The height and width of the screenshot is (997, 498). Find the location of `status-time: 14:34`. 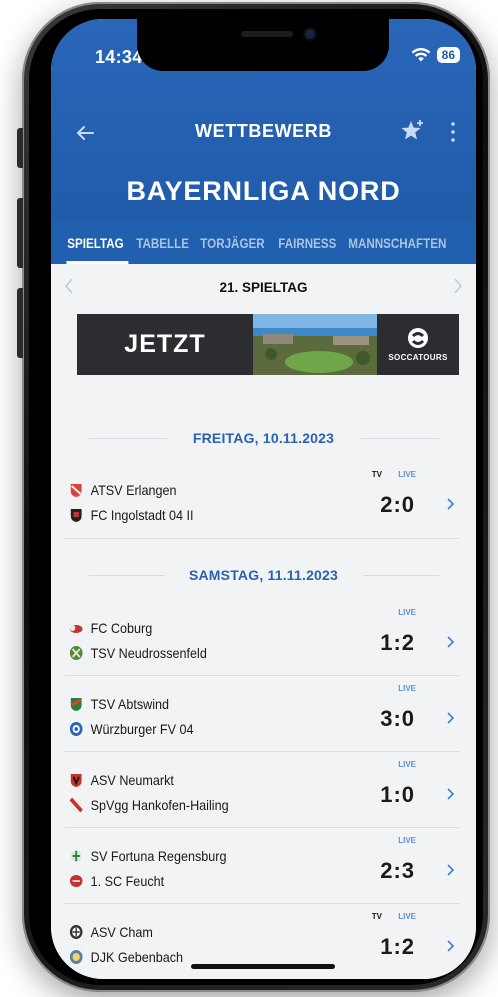

status-time: 14:34 is located at coordinates (119, 57).